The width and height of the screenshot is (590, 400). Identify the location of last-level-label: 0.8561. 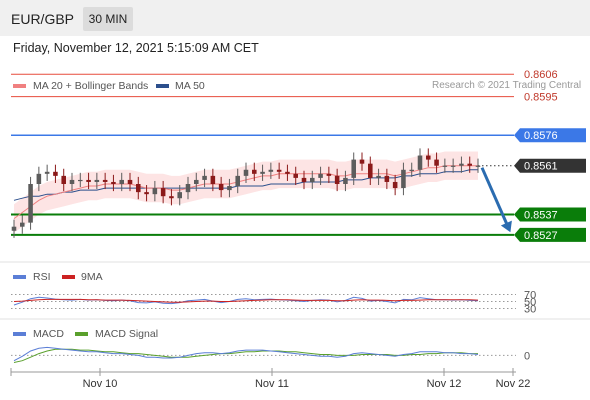
(541, 167).